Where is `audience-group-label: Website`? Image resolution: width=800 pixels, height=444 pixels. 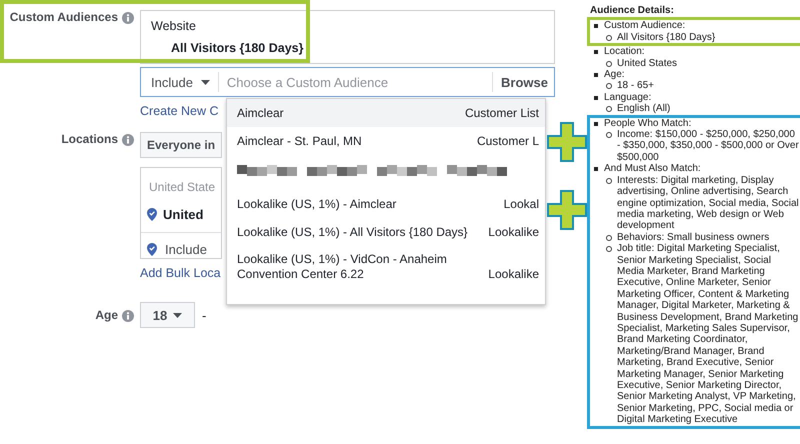 audience-group-label: Website is located at coordinates (174, 26).